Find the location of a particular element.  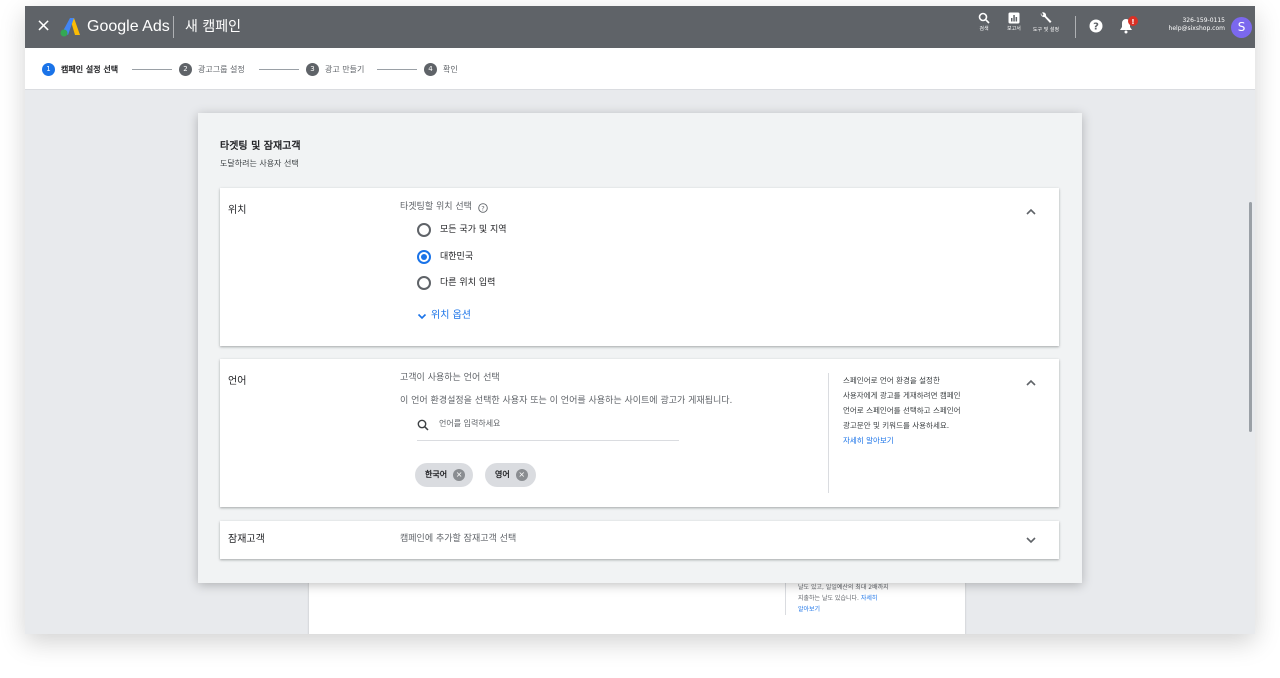

reports-icon is located at coordinates (1014, 18).